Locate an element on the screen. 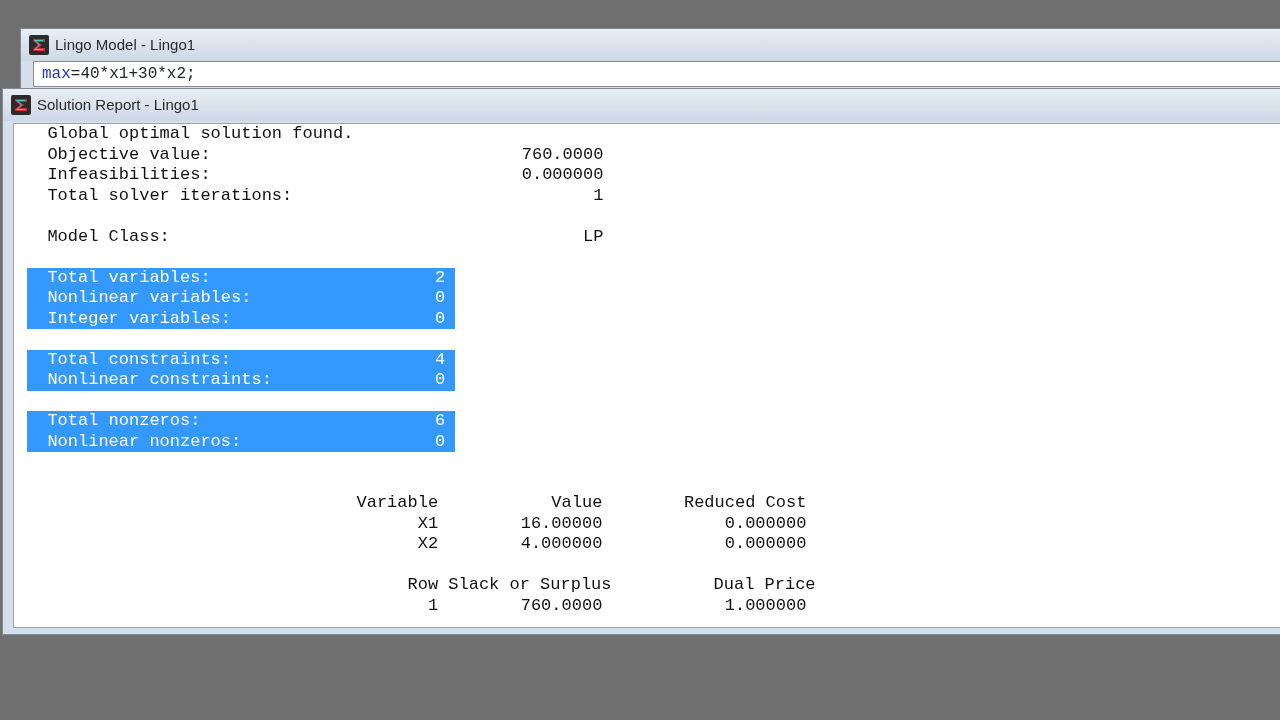 The width and height of the screenshot is (1280, 720). report-value: 760.0000 is located at coordinates (562, 154).